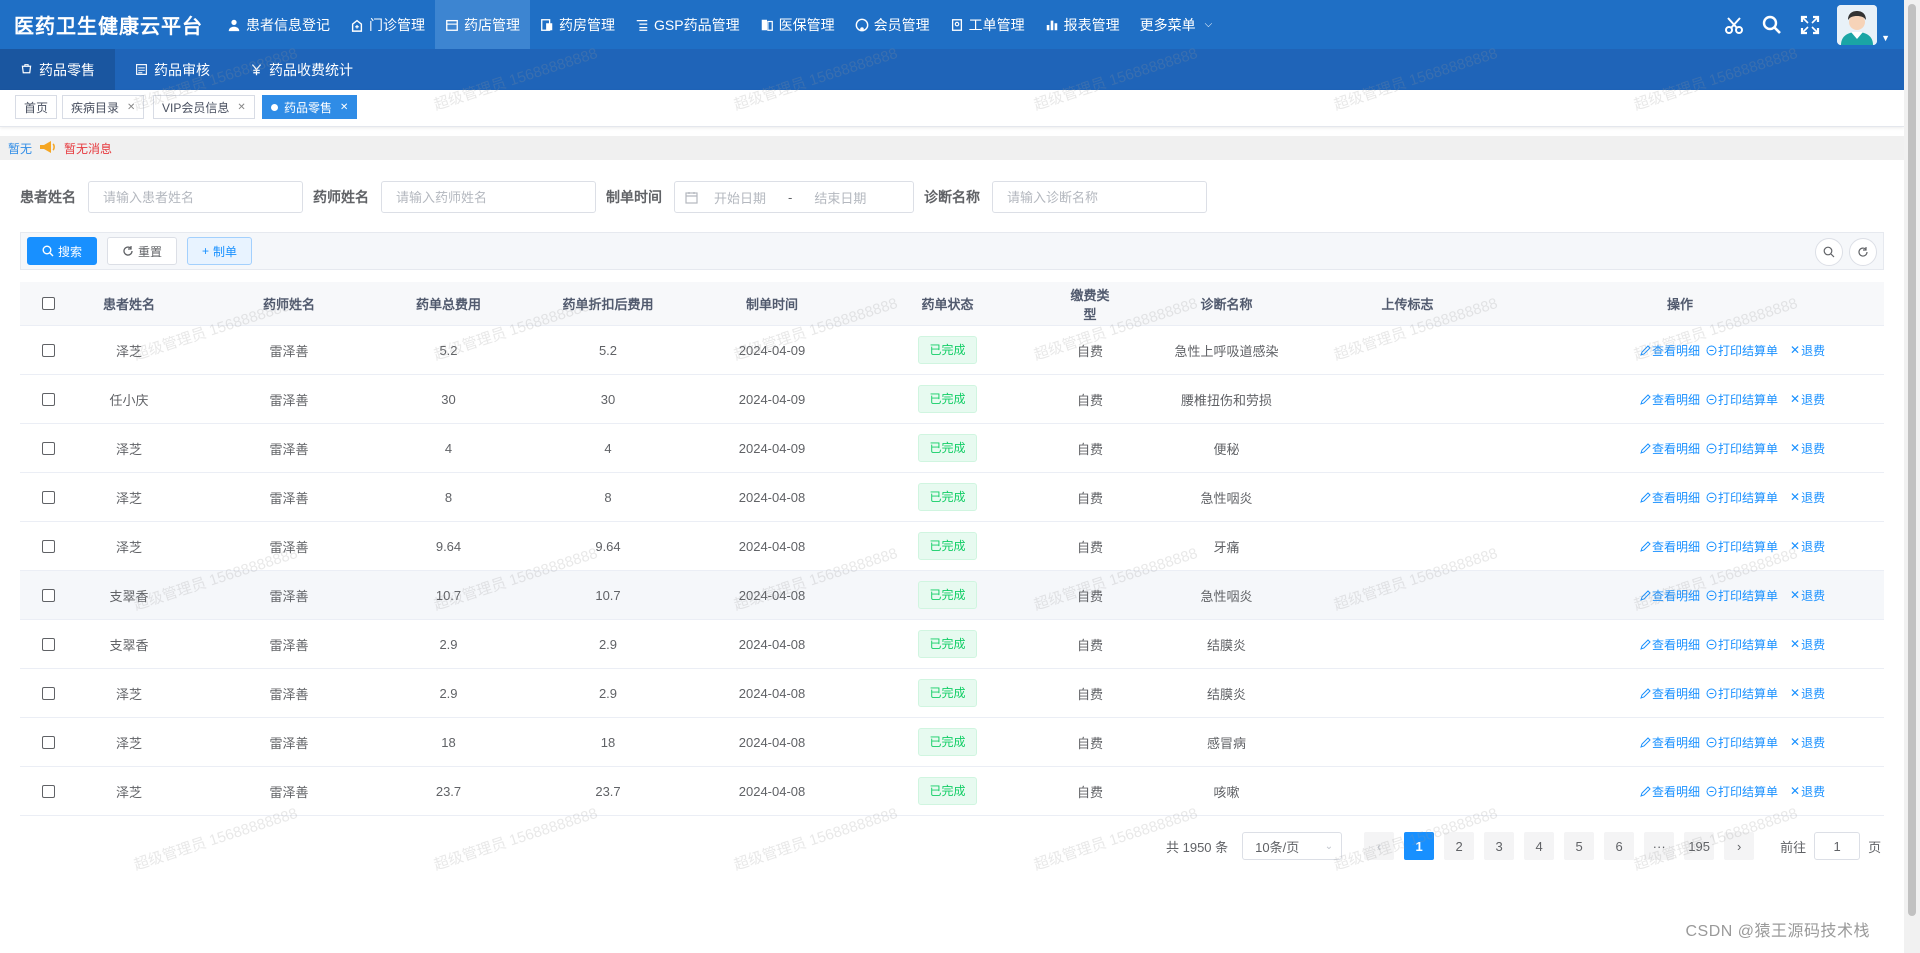  Describe the element at coordinates (20, 148) in the screenshot. I see `notice-label: 暂无` at that location.